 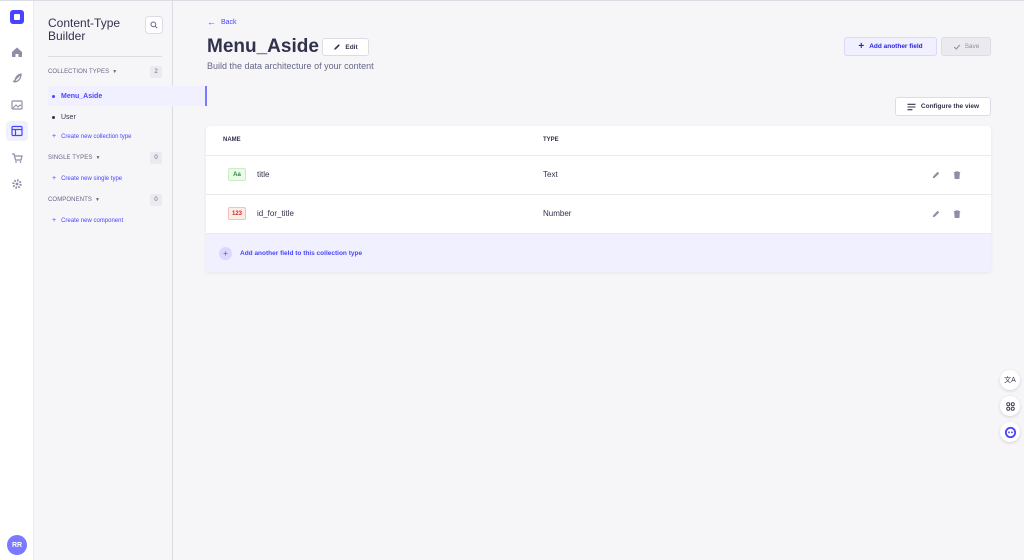 I want to click on table-row: 123 id_for_title Number, so click(x=598, y=214).